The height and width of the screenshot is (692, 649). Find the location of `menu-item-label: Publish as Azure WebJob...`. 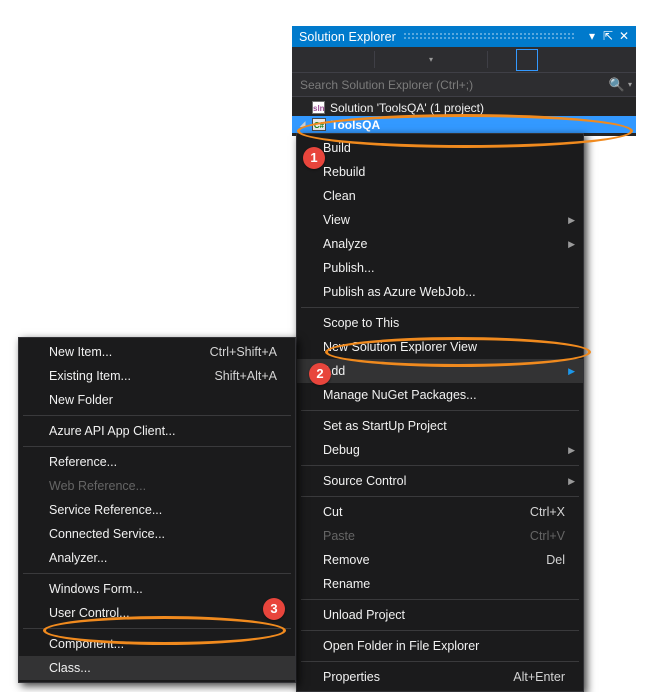

menu-item-label: Publish as Azure WebJob... is located at coordinates (399, 292).